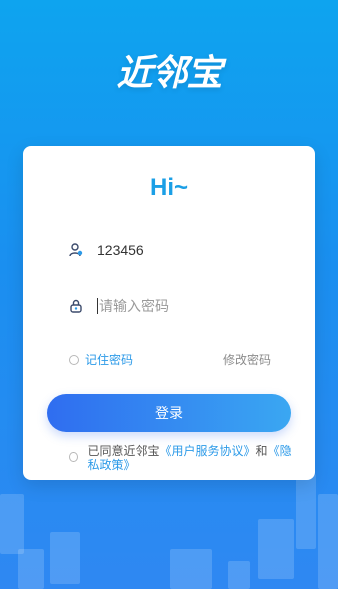  What do you see at coordinates (187, 250) in the screenshot?
I see `username-input` at bounding box center [187, 250].